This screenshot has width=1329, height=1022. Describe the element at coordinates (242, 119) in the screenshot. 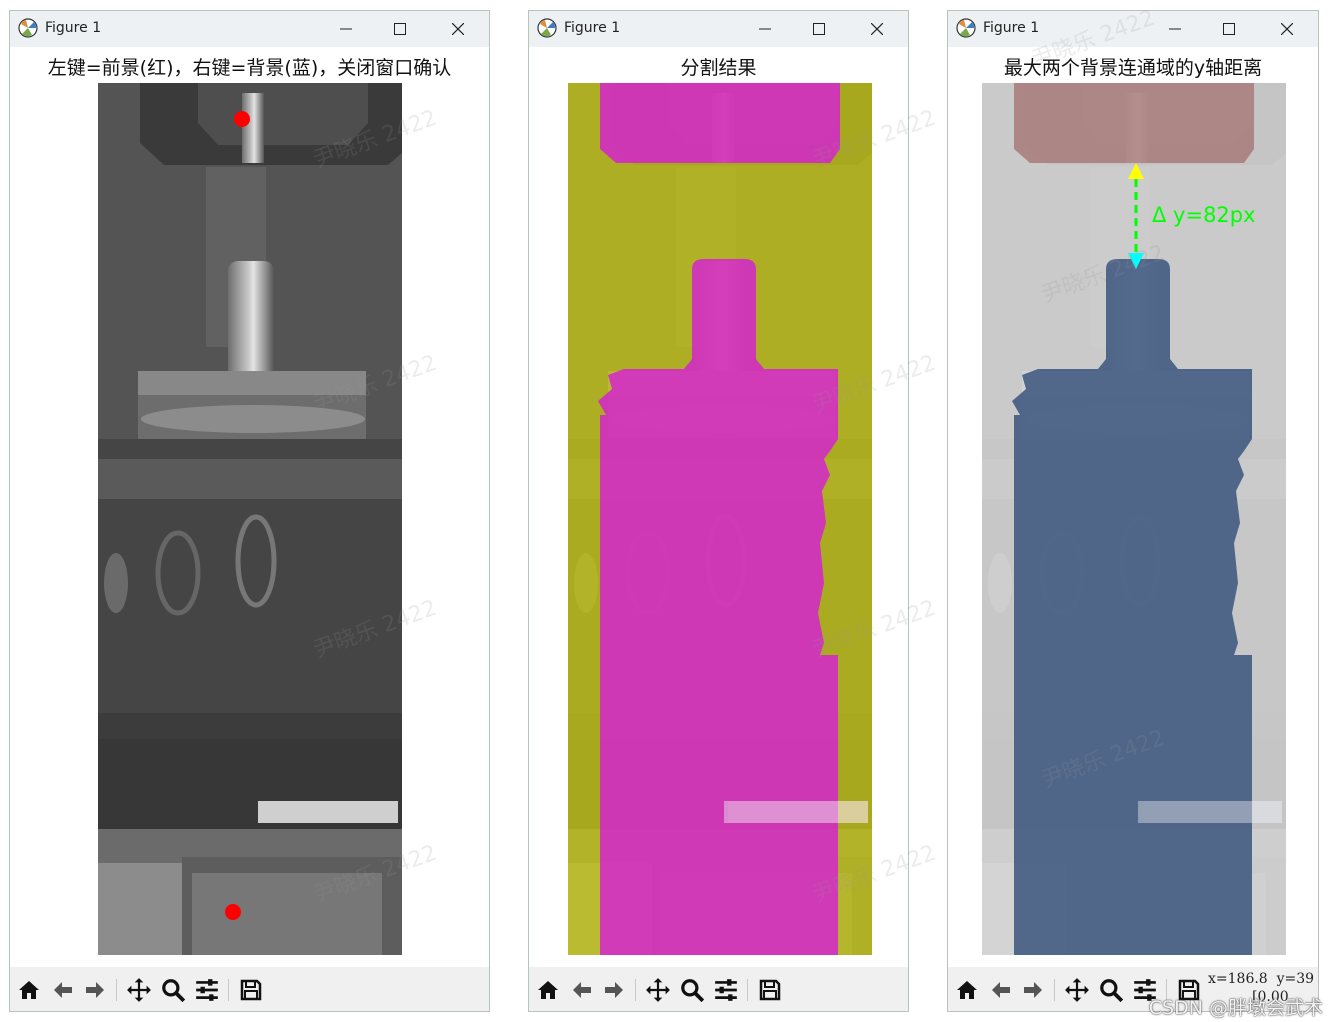

I see `foreground-click-point` at that location.